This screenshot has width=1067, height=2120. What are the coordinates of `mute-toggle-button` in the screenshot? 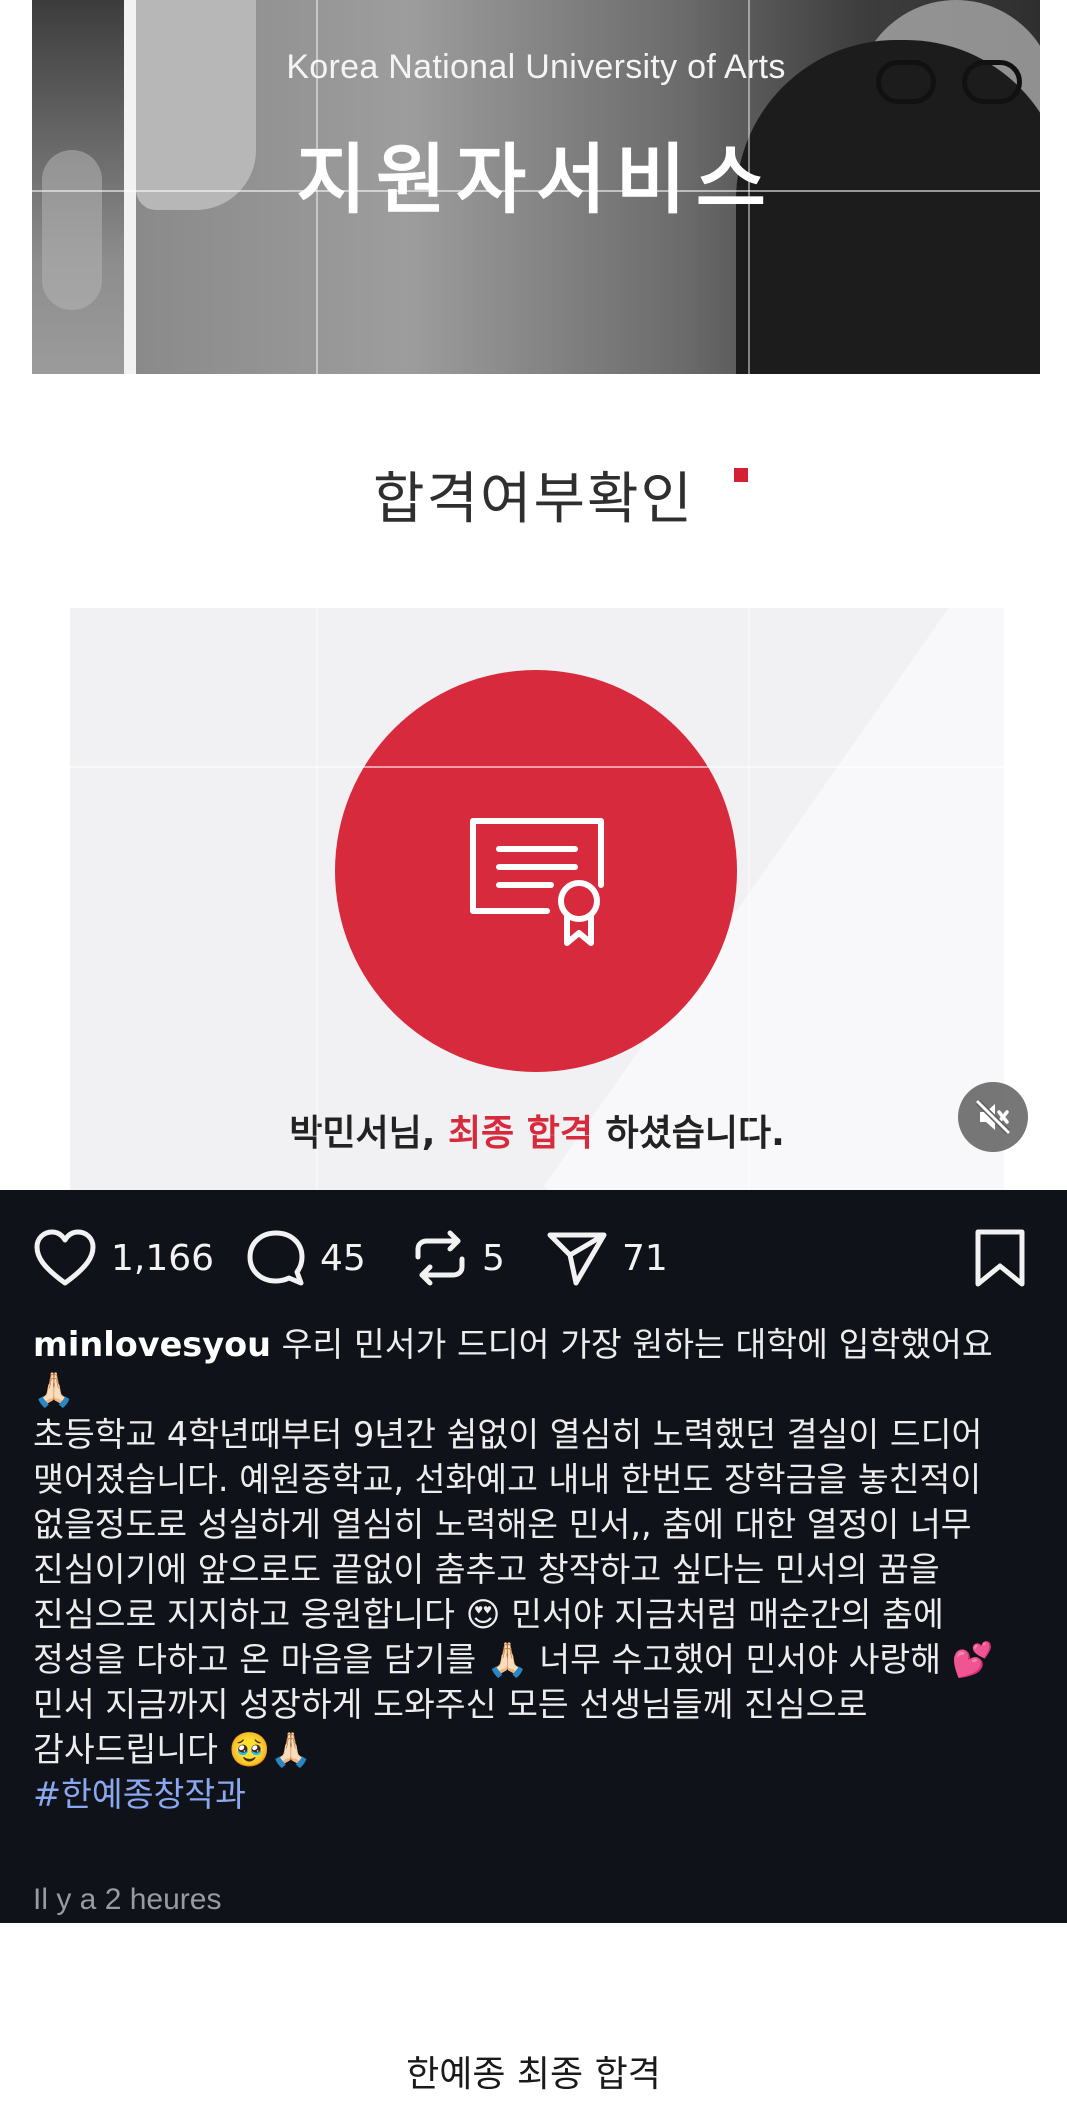 It's located at (993, 1117).